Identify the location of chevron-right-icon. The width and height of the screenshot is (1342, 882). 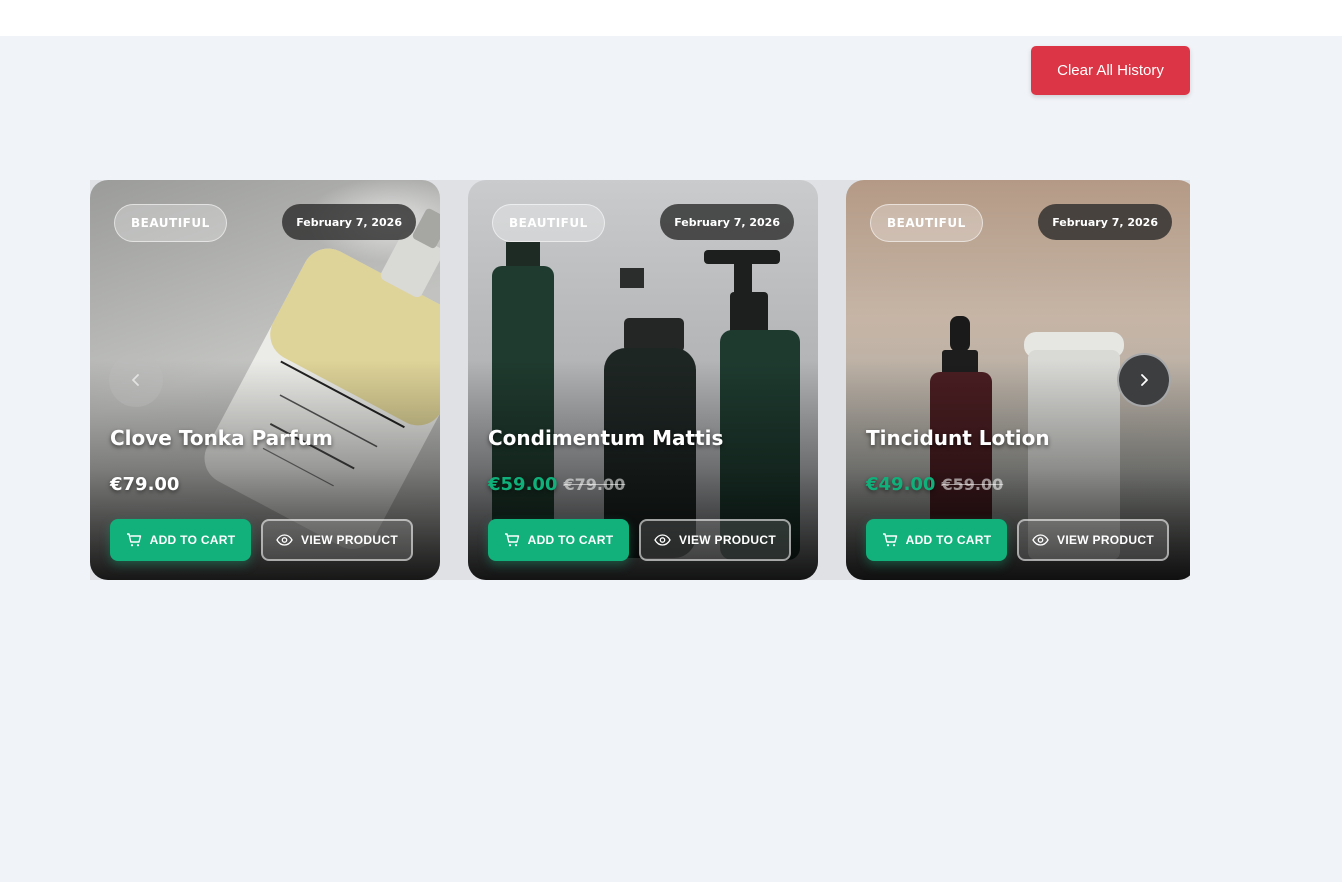
(1144, 380).